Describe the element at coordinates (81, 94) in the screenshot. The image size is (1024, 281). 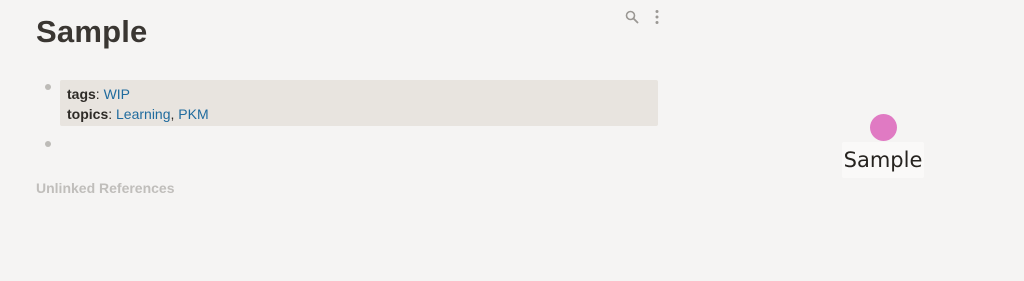
I see `property-key-tags: tags` at that location.